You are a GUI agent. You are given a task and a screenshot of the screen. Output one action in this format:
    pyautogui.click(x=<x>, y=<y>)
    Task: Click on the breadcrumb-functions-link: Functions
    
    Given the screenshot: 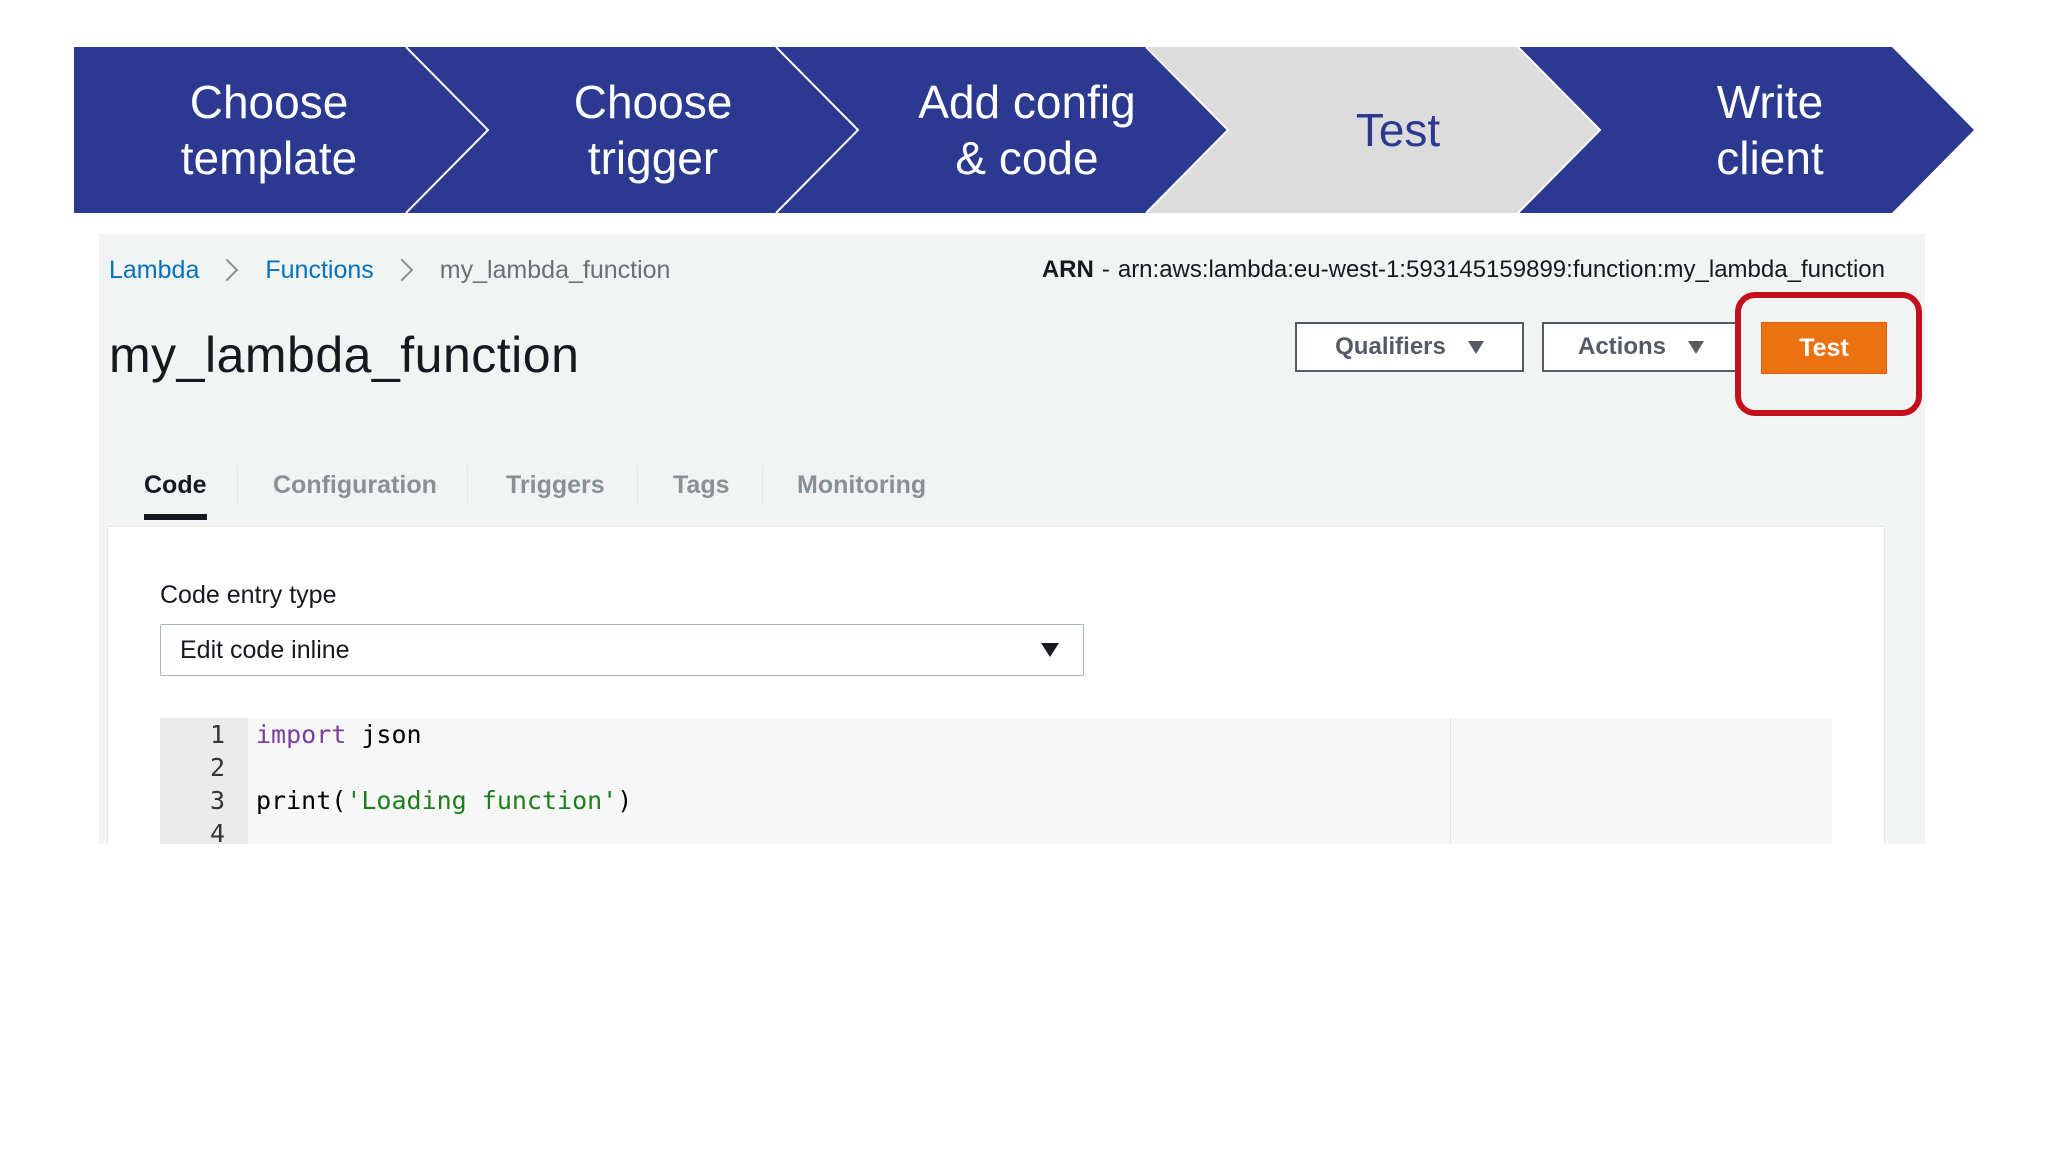 What is the action you would take?
    pyautogui.click(x=319, y=270)
    